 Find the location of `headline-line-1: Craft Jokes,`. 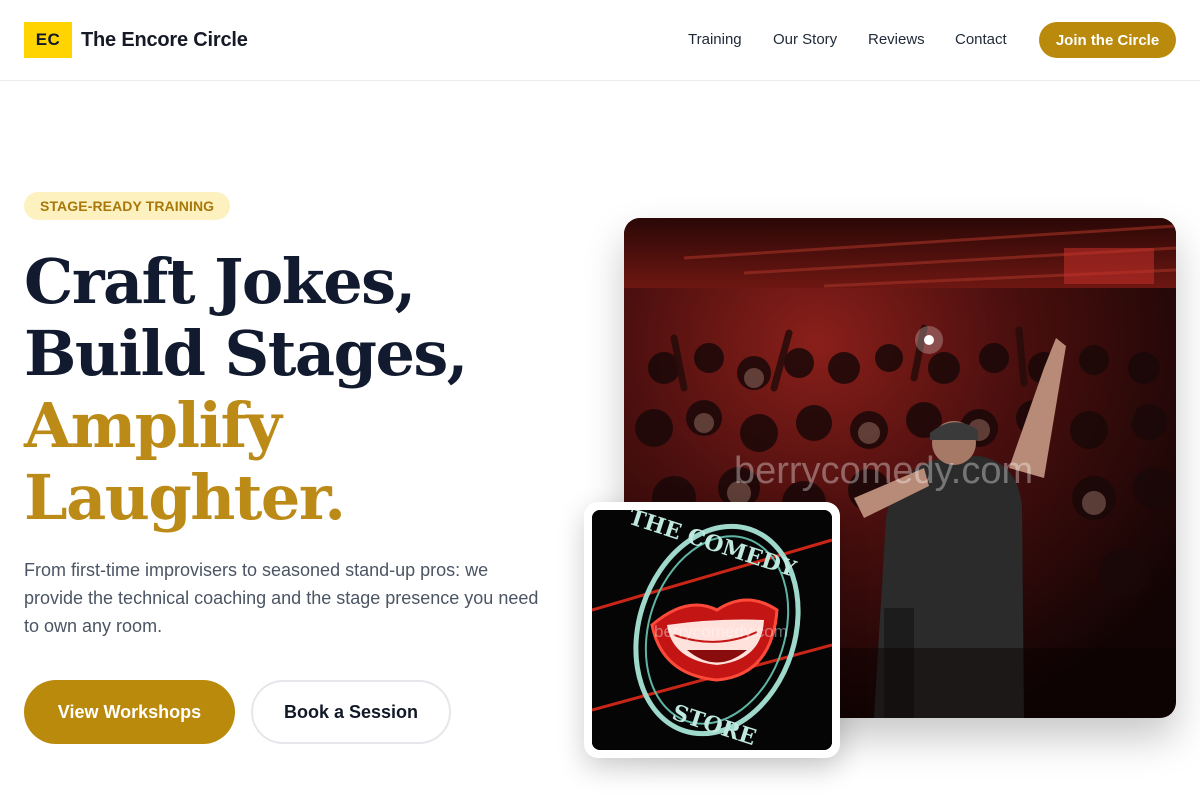

headline-line-1: Craft Jokes, is located at coordinates (220, 281).